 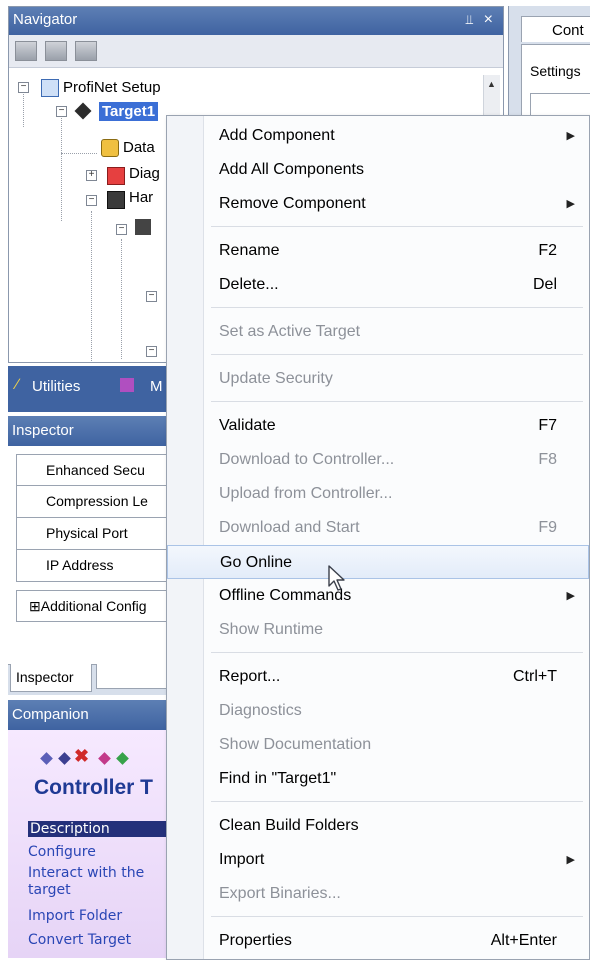 I want to click on tree-item-profinet-setup: ProfiNet Setup, so click(x=112, y=87).